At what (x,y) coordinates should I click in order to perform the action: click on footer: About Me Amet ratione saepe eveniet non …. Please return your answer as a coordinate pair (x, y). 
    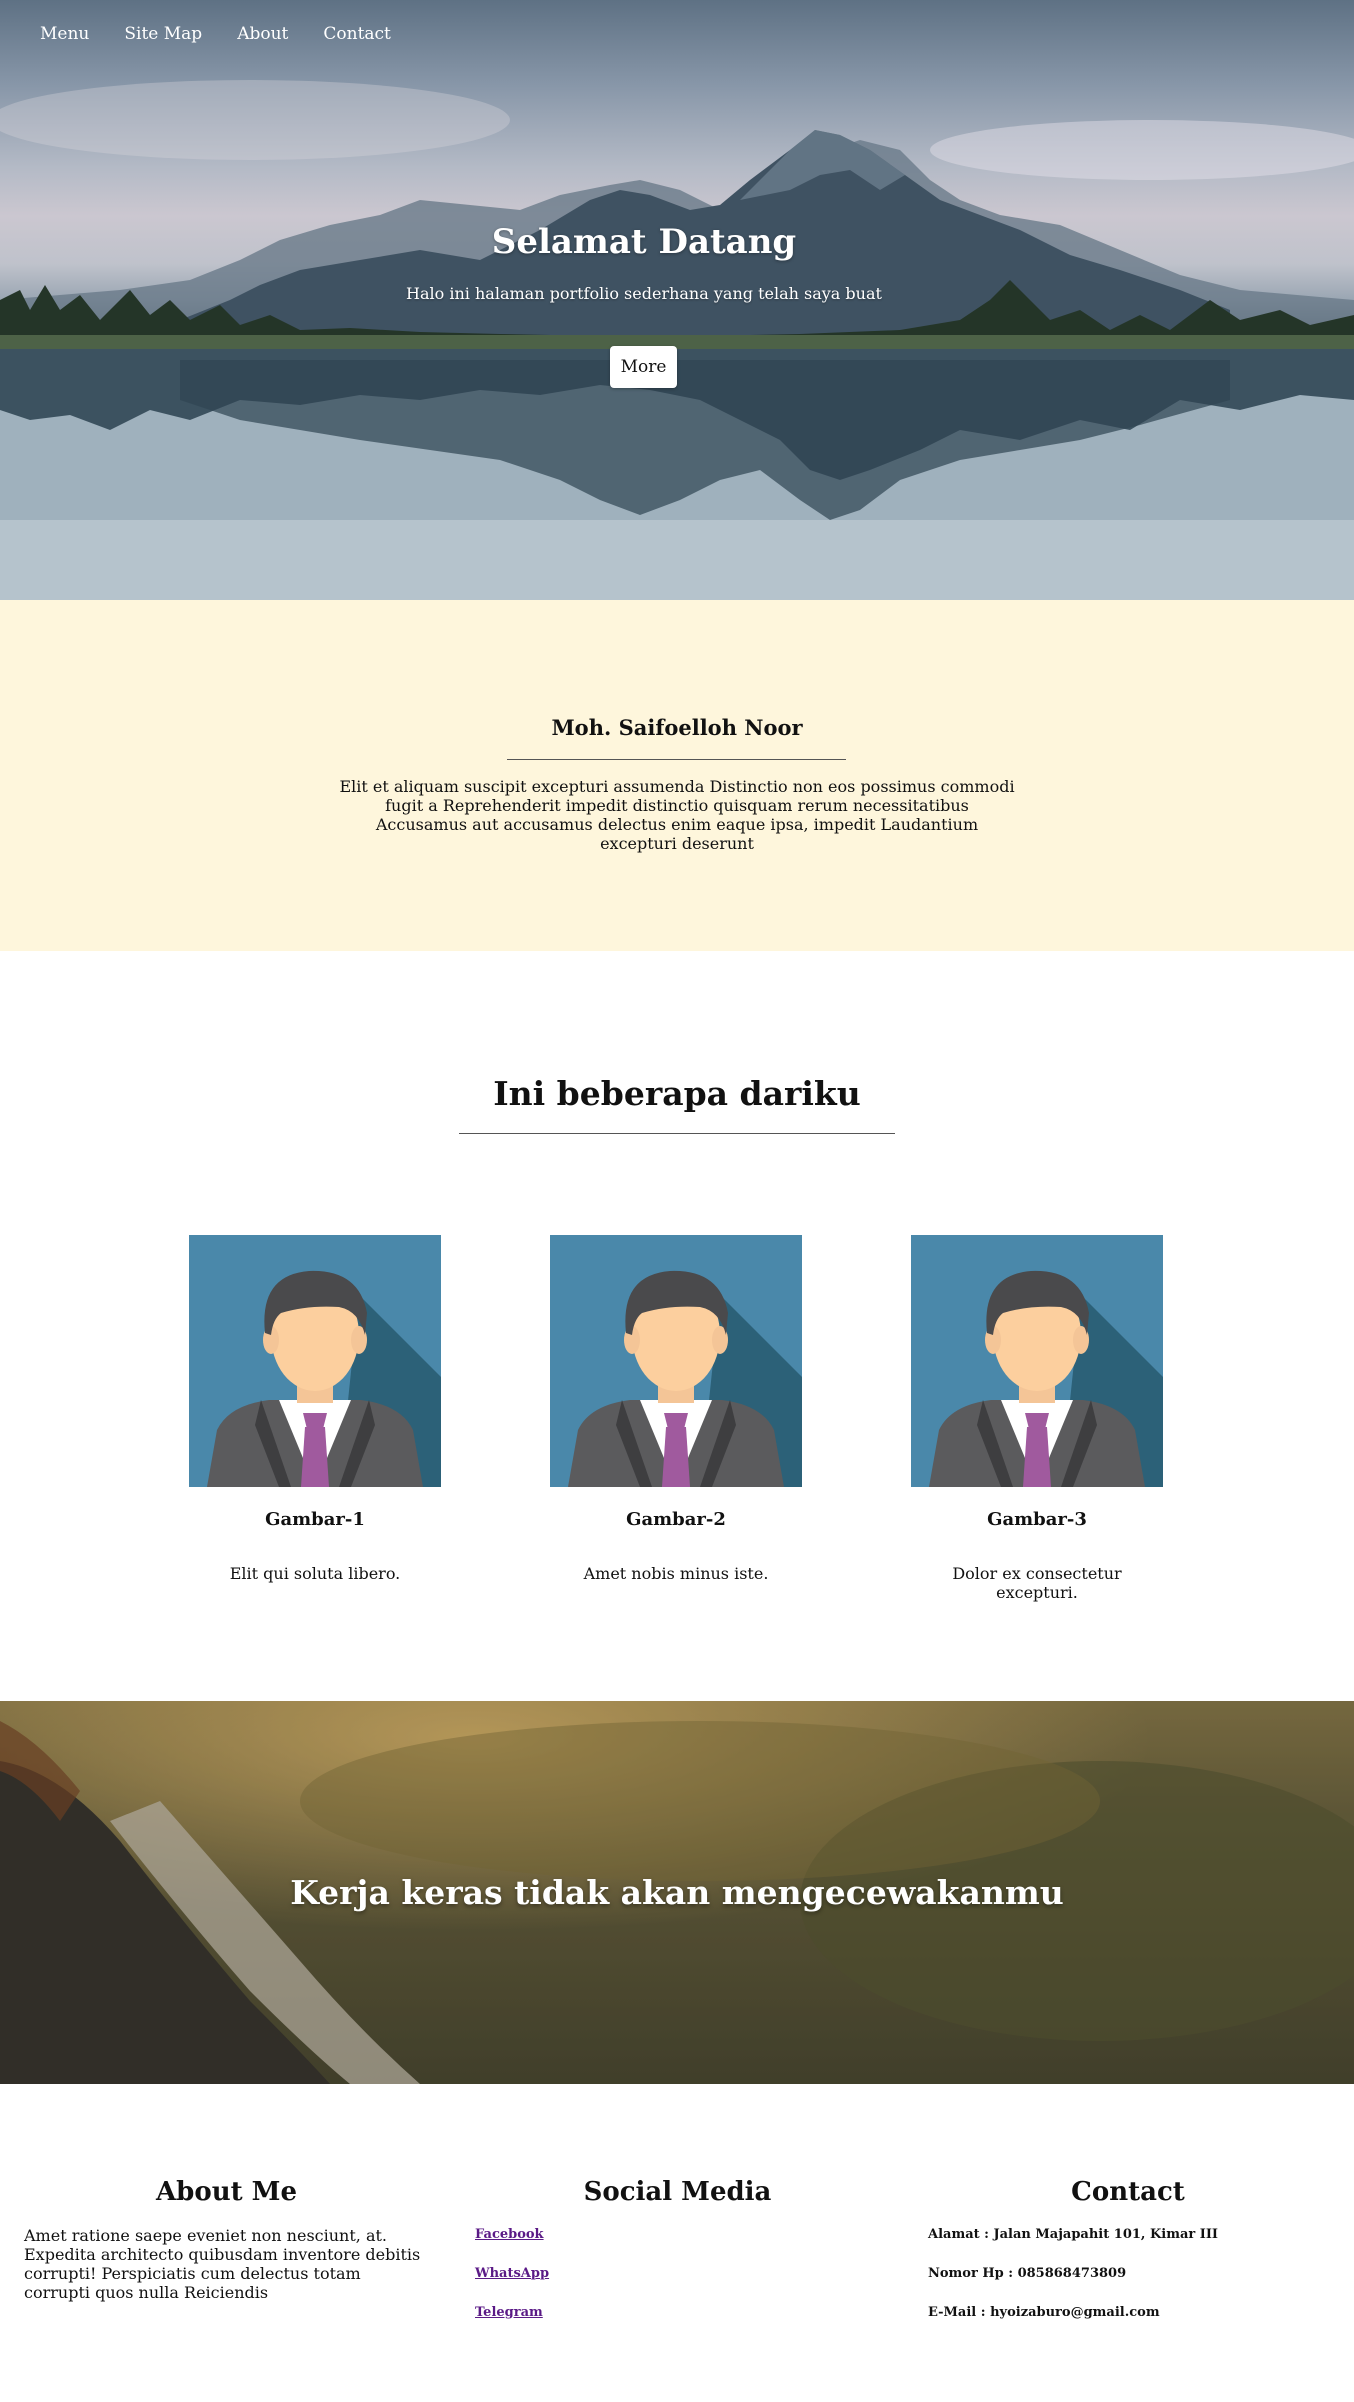
    Looking at the image, I should click on (677, 2243).